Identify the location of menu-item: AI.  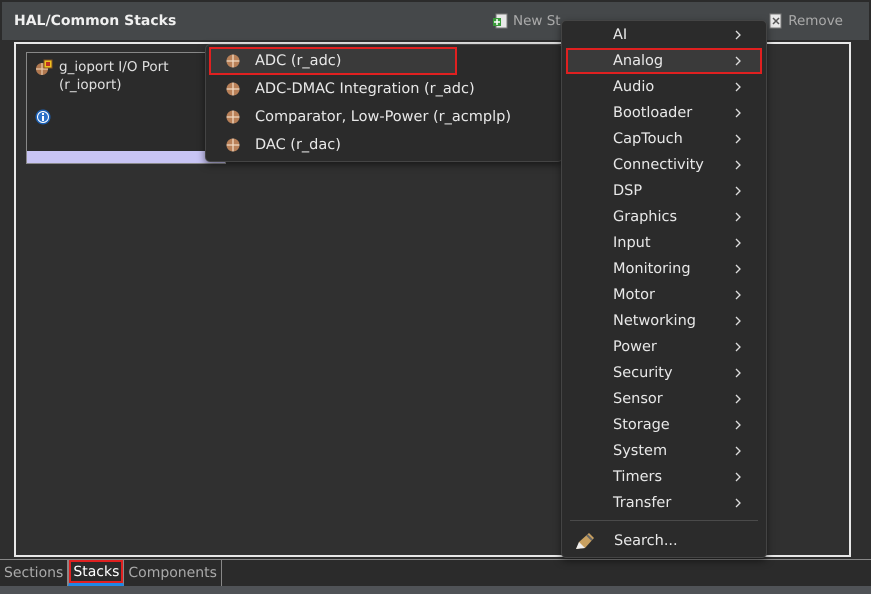
(664, 35).